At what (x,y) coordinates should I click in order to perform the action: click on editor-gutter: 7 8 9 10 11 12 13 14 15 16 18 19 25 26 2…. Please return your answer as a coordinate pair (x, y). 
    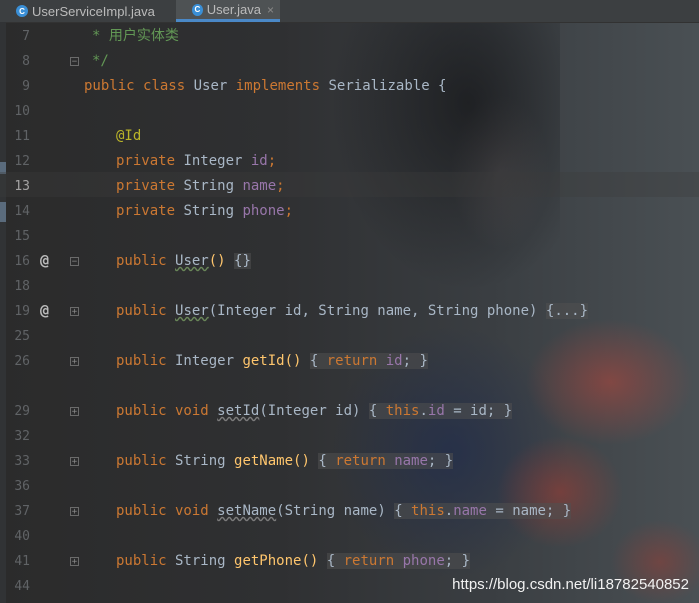
    Looking at the image, I should click on (42, 312).